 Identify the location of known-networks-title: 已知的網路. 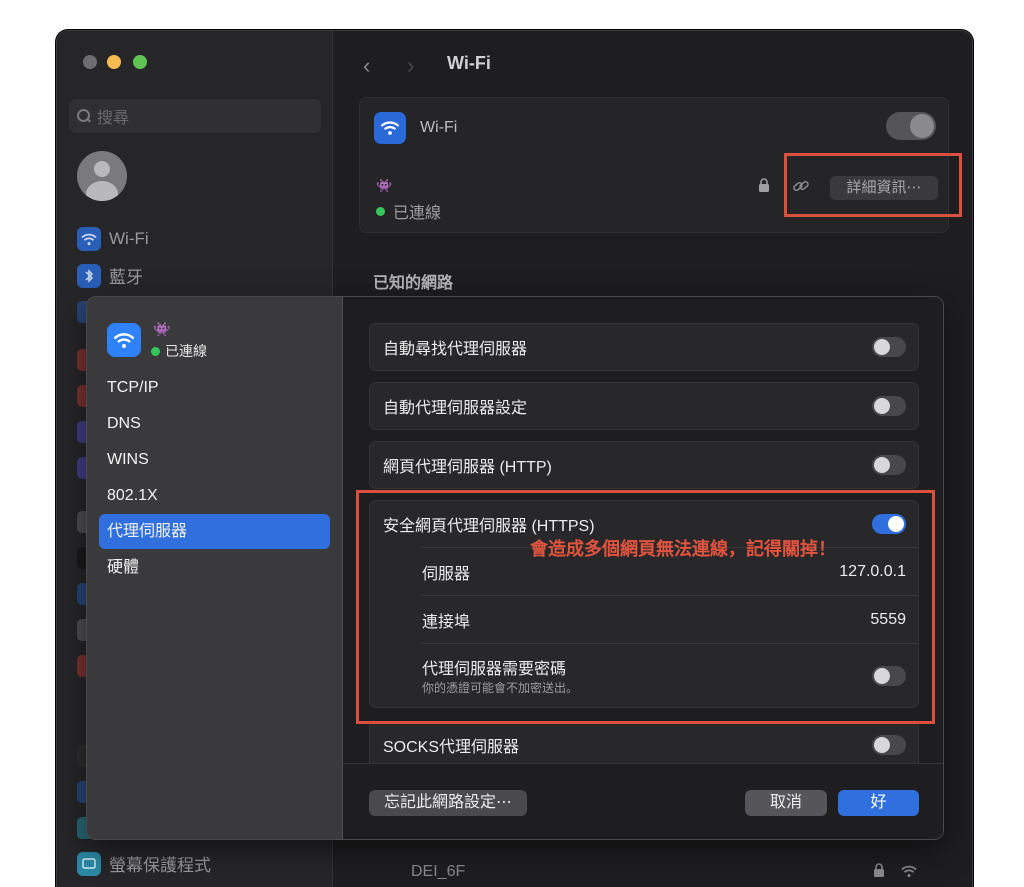
(413, 283).